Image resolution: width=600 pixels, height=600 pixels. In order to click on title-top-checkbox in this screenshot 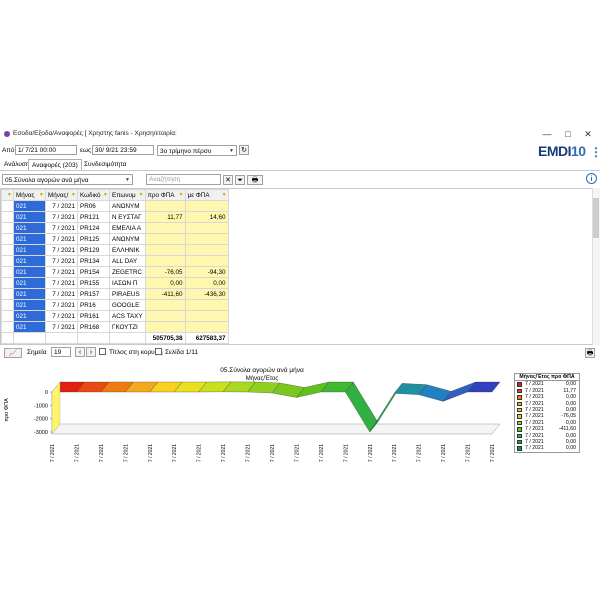, I will do `click(102, 351)`.